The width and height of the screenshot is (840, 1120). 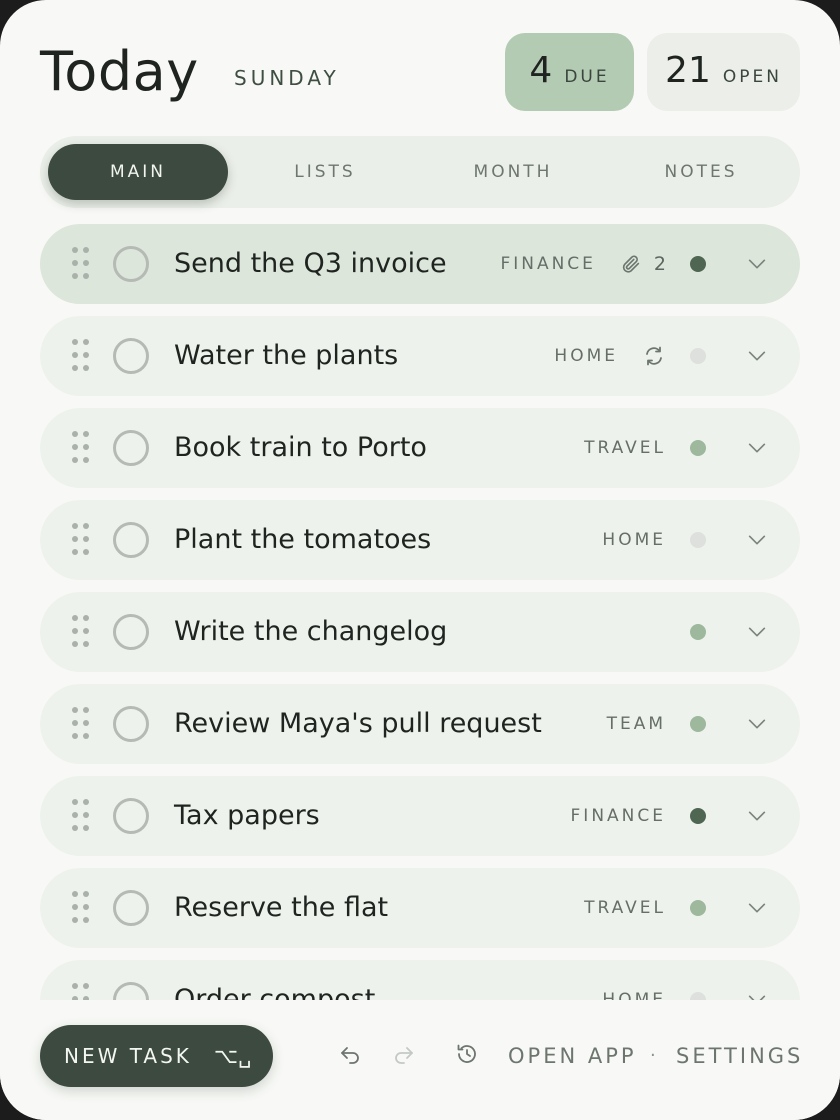 What do you see at coordinates (420, 356) in the screenshot?
I see `task-row: Water the plants HOME` at bounding box center [420, 356].